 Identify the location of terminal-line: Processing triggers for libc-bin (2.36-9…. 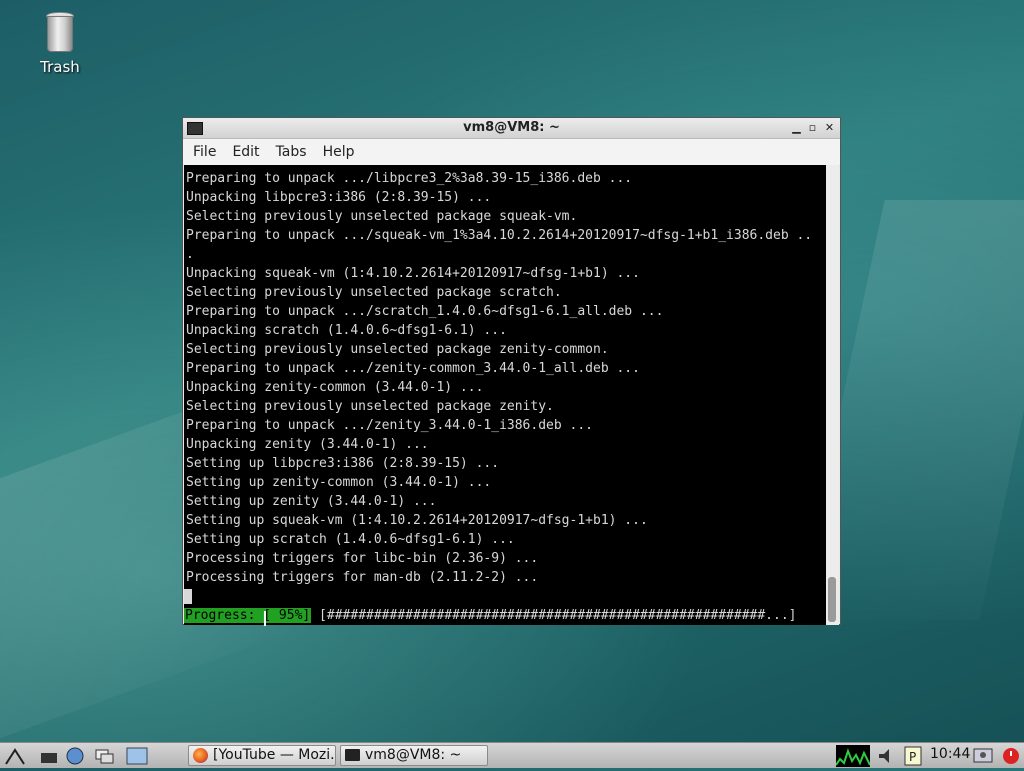
(362, 558).